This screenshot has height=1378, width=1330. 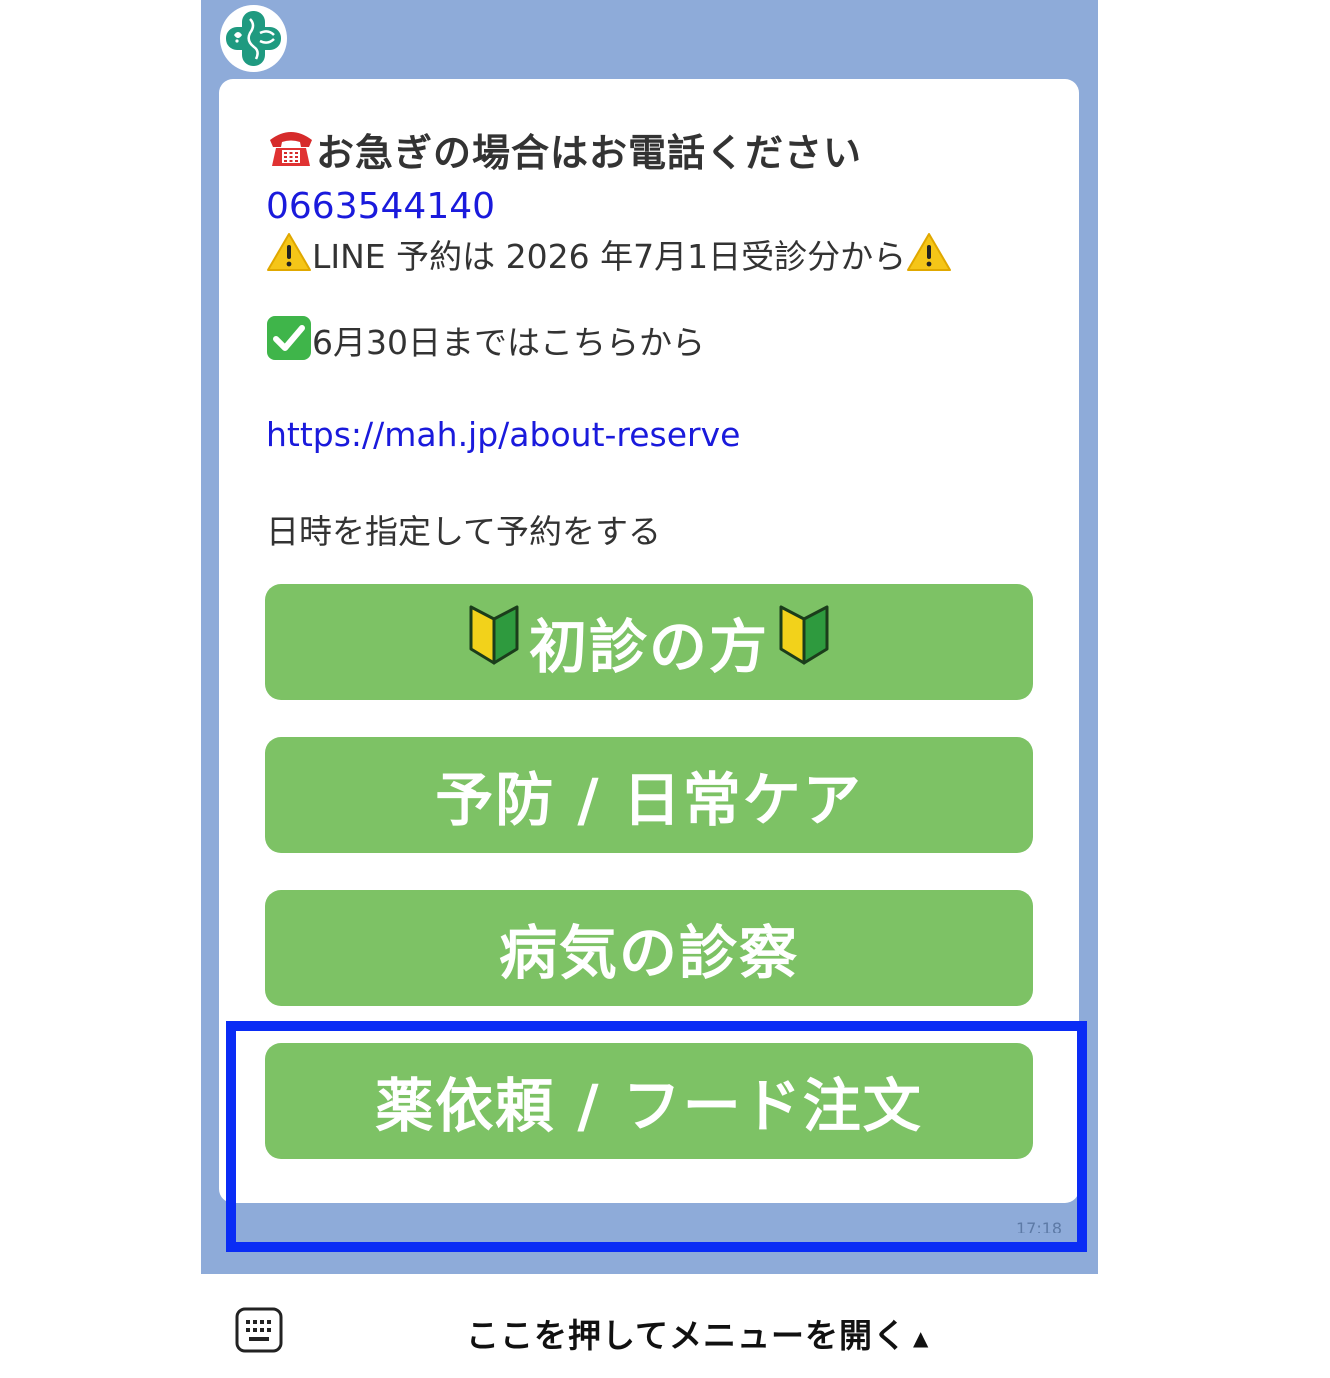 I want to click on reservation-notice: LINE 予約は 2026 年7月1日受診分から, so click(x=609, y=256).